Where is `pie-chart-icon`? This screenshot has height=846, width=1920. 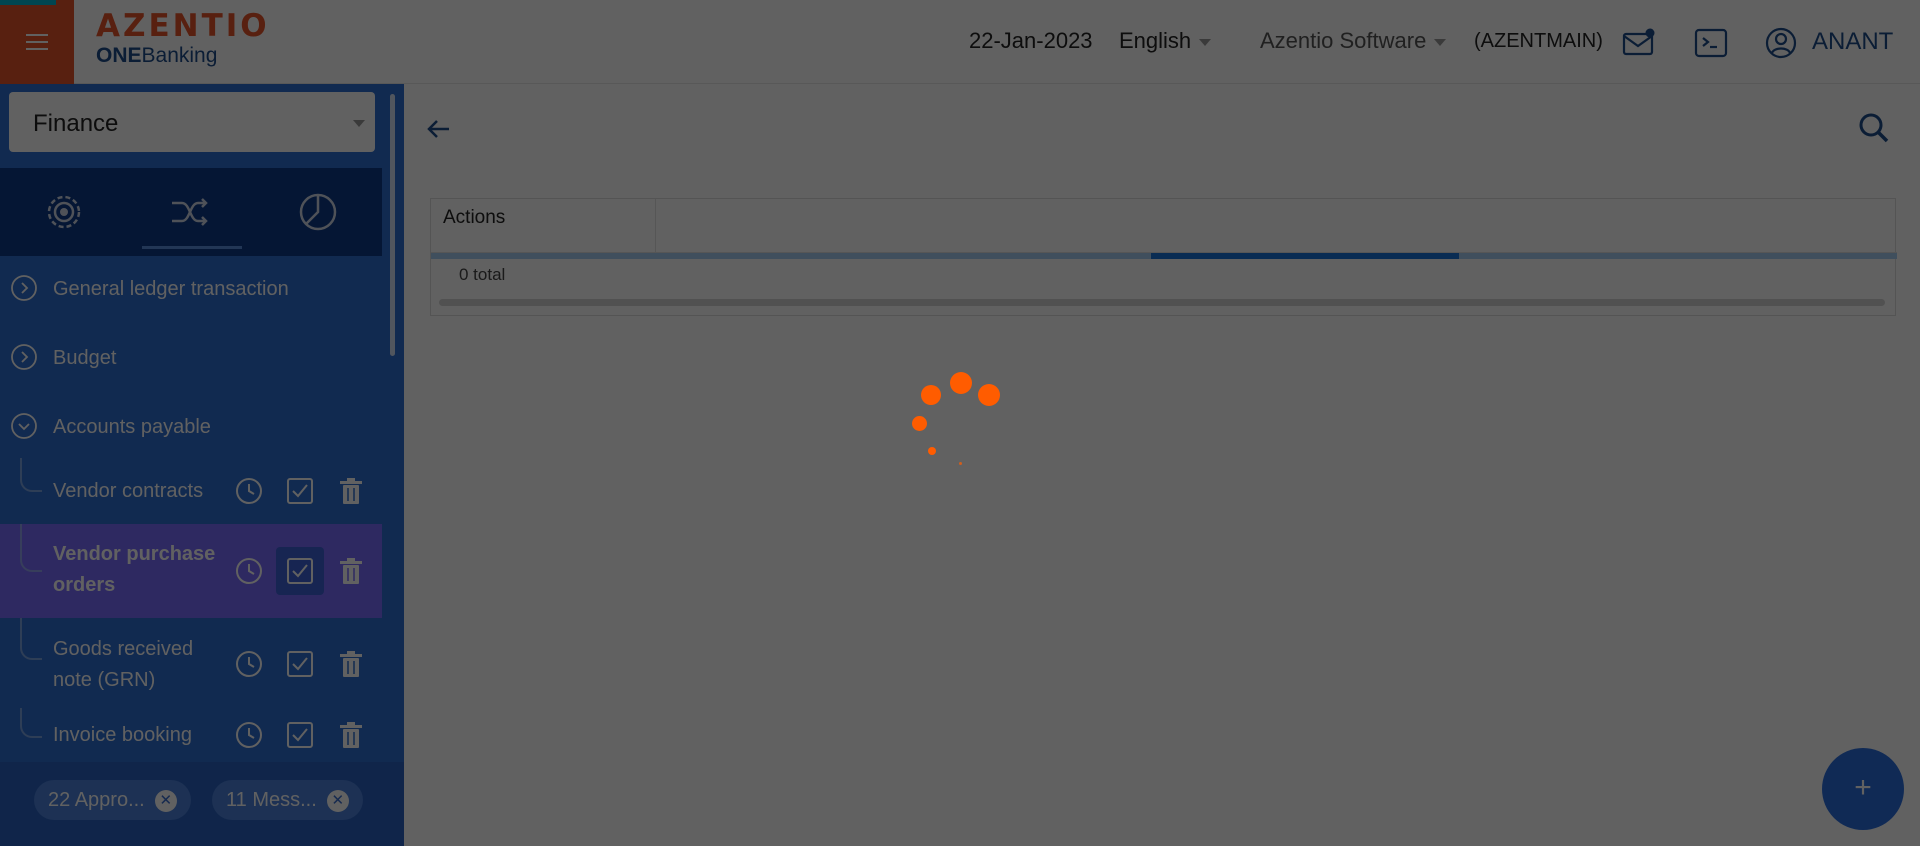 pie-chart-icon is located at coordinates (318, 212).